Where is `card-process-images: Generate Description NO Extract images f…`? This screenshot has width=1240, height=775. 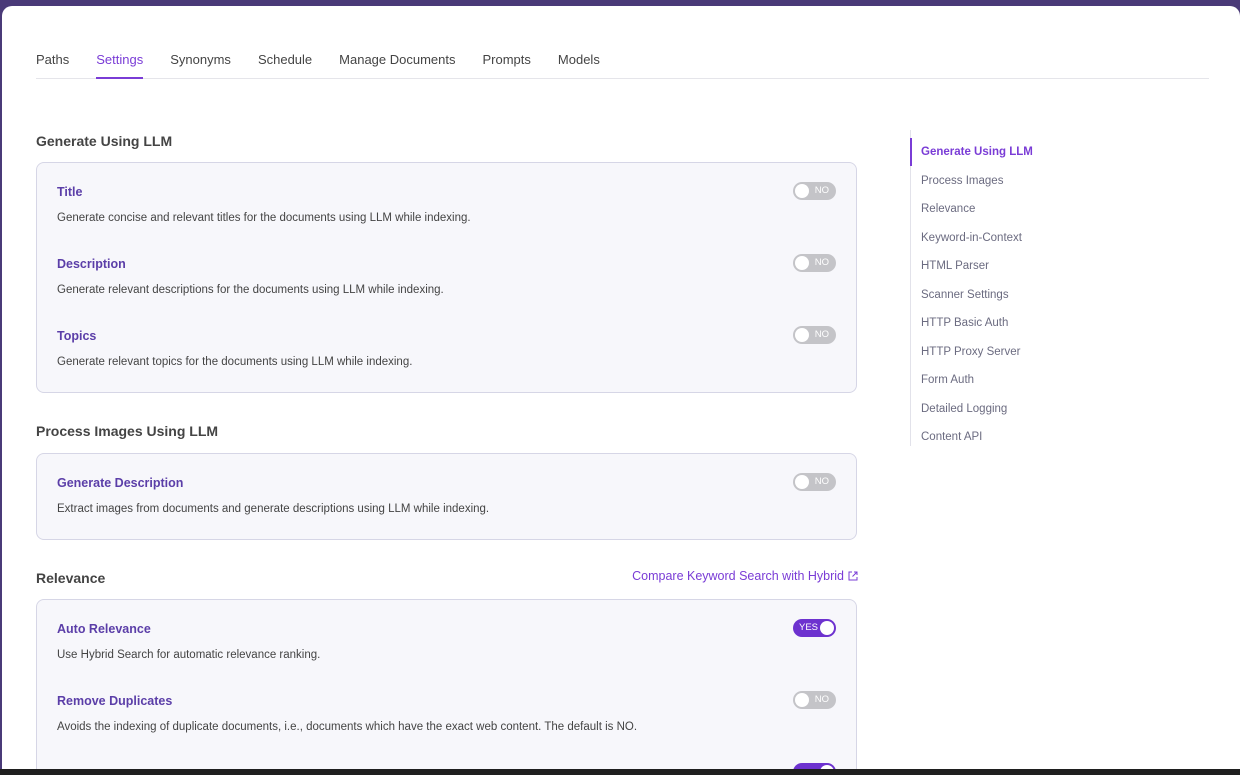 card-process-images: Generate Description NO Extract images f… is located at coordinates (446, 496).